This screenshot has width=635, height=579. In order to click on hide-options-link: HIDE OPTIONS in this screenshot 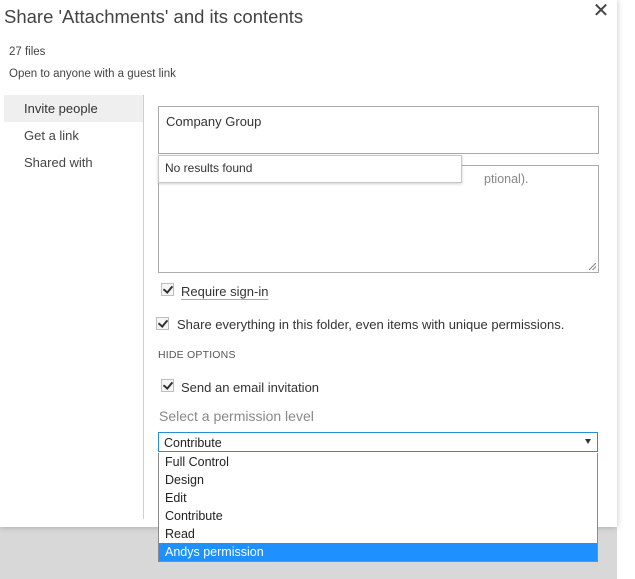, I will do `click(197, 355)`.